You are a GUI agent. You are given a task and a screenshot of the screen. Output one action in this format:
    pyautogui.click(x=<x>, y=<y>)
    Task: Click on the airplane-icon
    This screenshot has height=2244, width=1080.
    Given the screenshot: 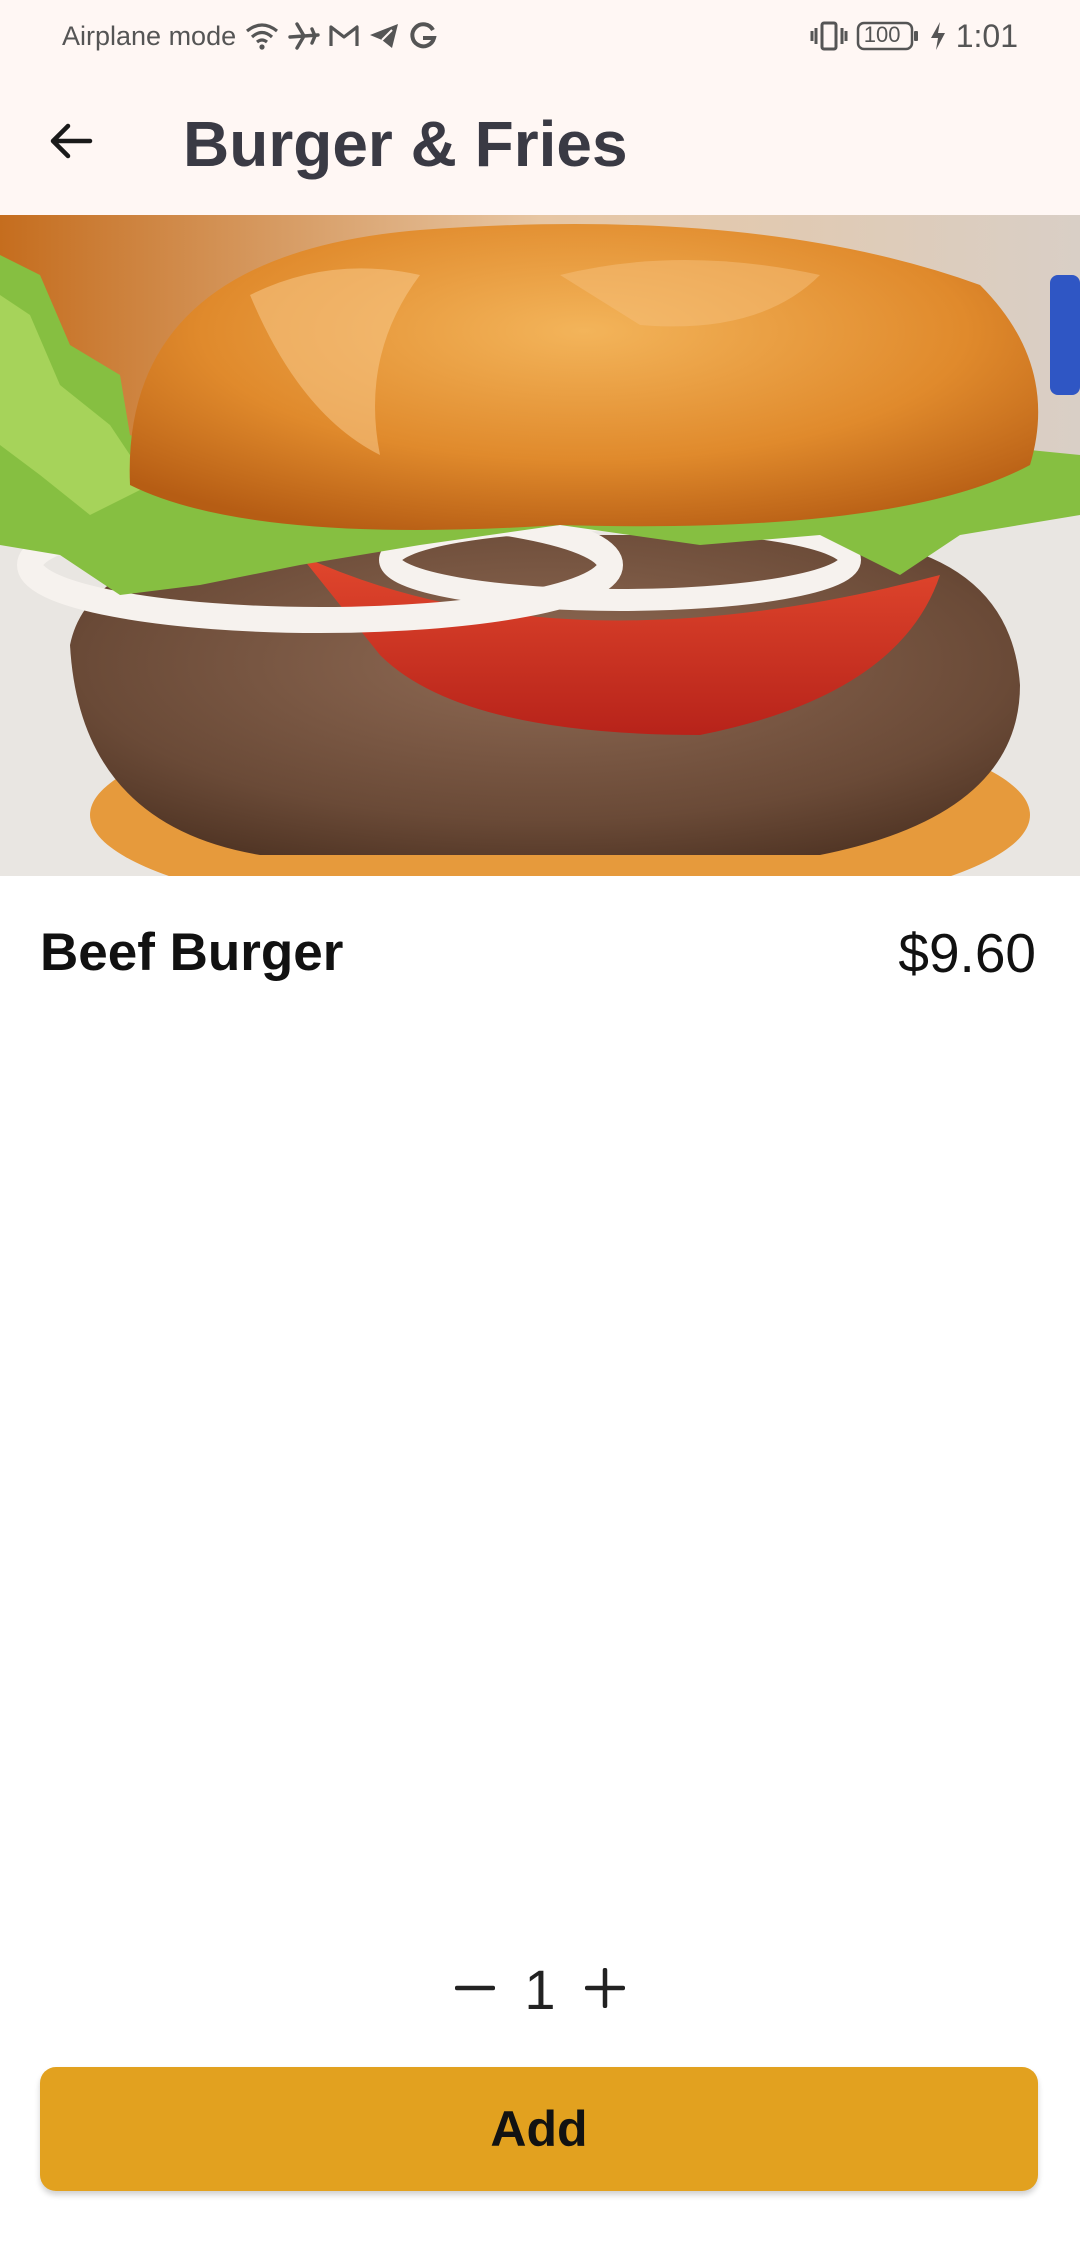 What is the action you would take?
    pyautogui.click(x=304, y=36)
    